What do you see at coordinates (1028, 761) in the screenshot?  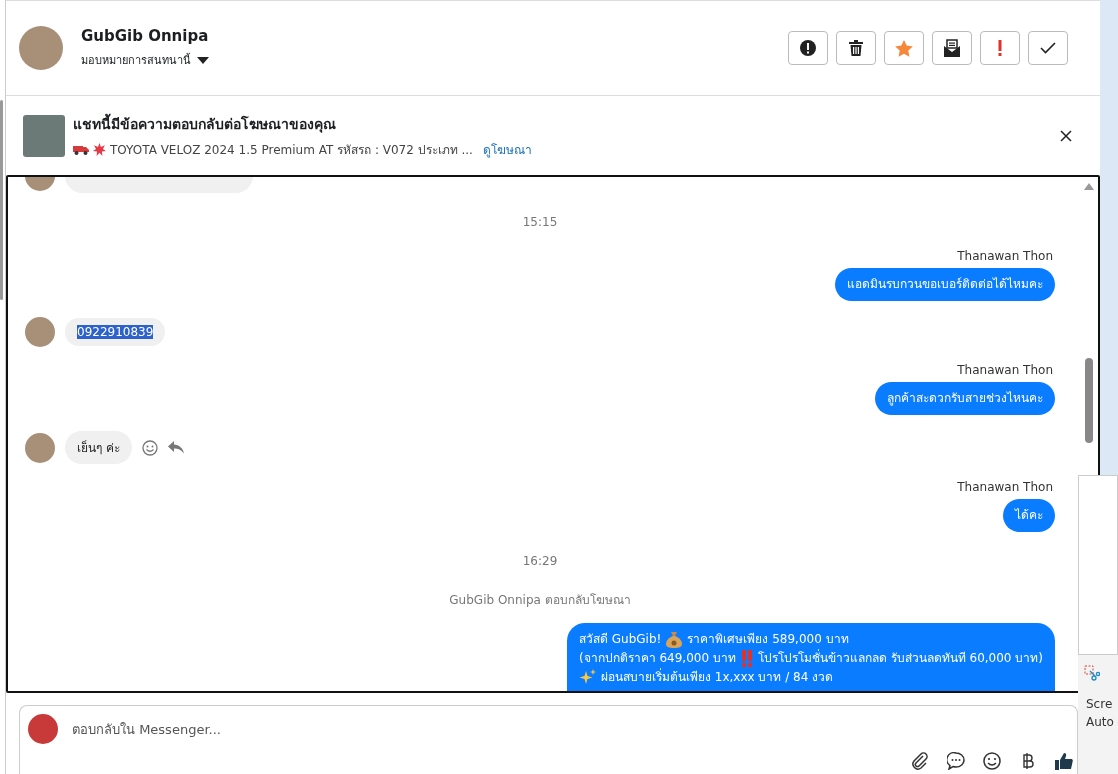 I see `baht-icon` at bounding box center [1028, 761].